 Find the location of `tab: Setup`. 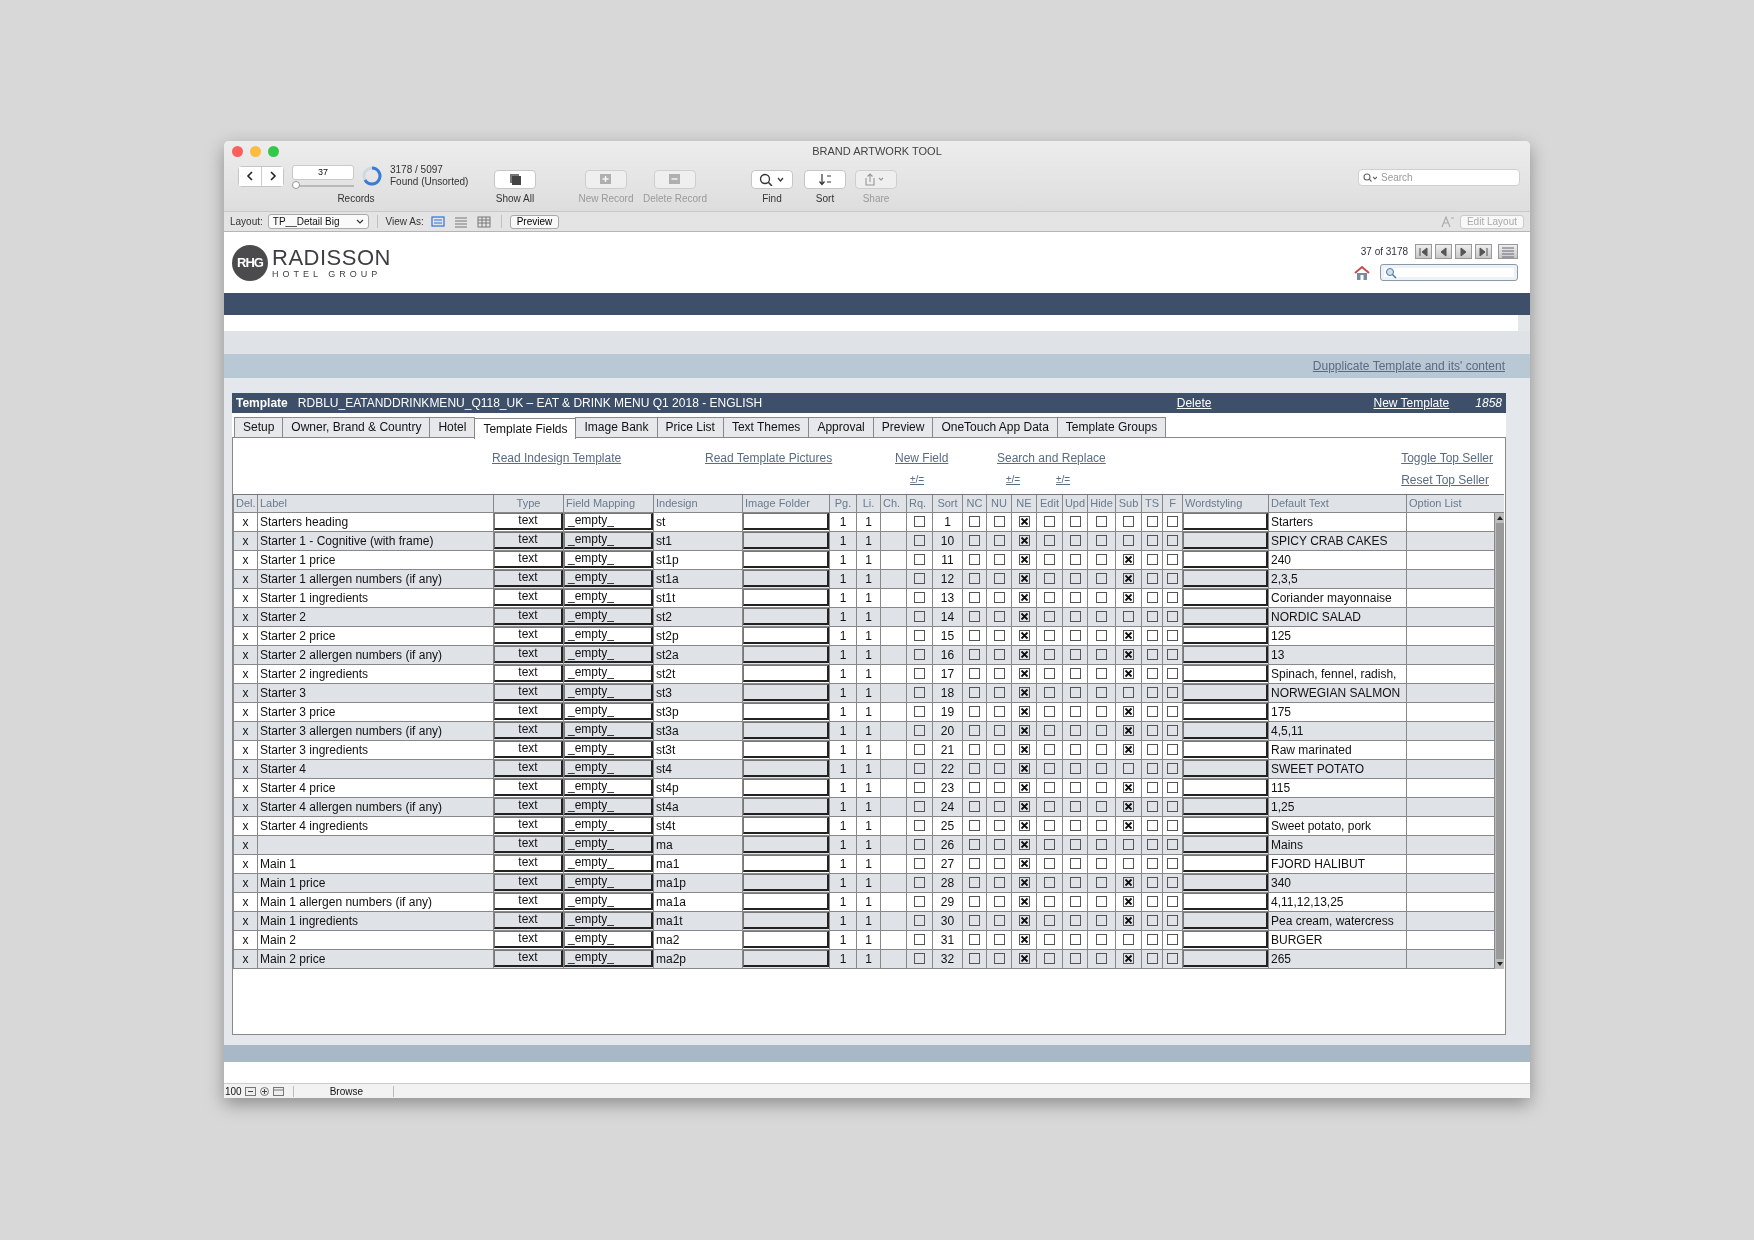

tab: Setup is located at coordinates (259, 426).